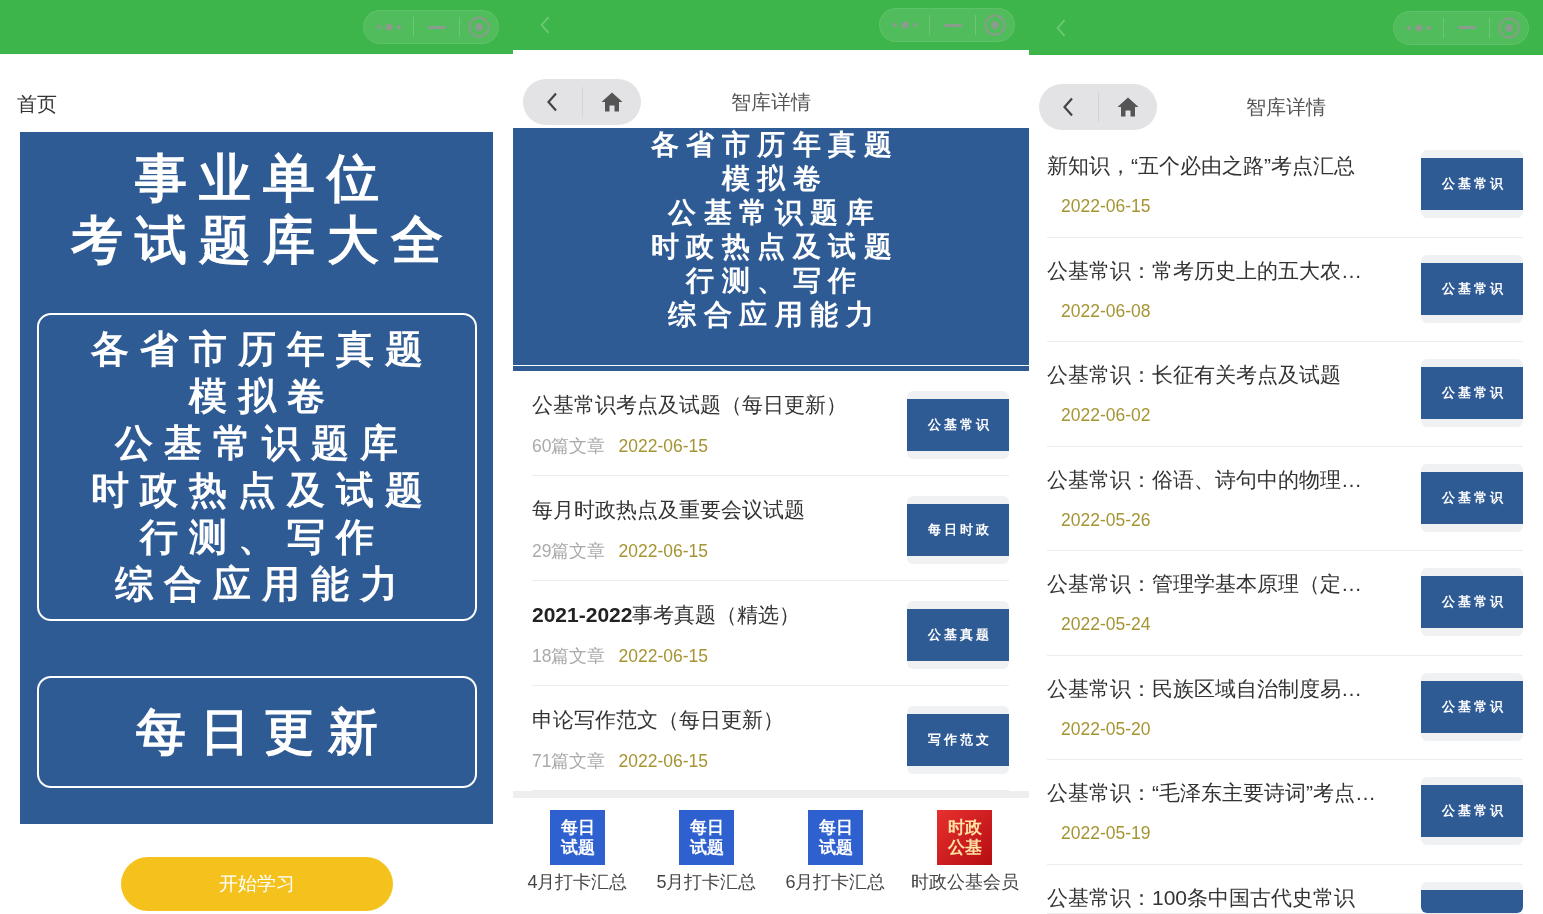 The image size is (1543, 914). Describe the element at coordinates (689, 405) in the screenshot. I see `article-title: 公基常识考点及试题（每日更新）` at that location.